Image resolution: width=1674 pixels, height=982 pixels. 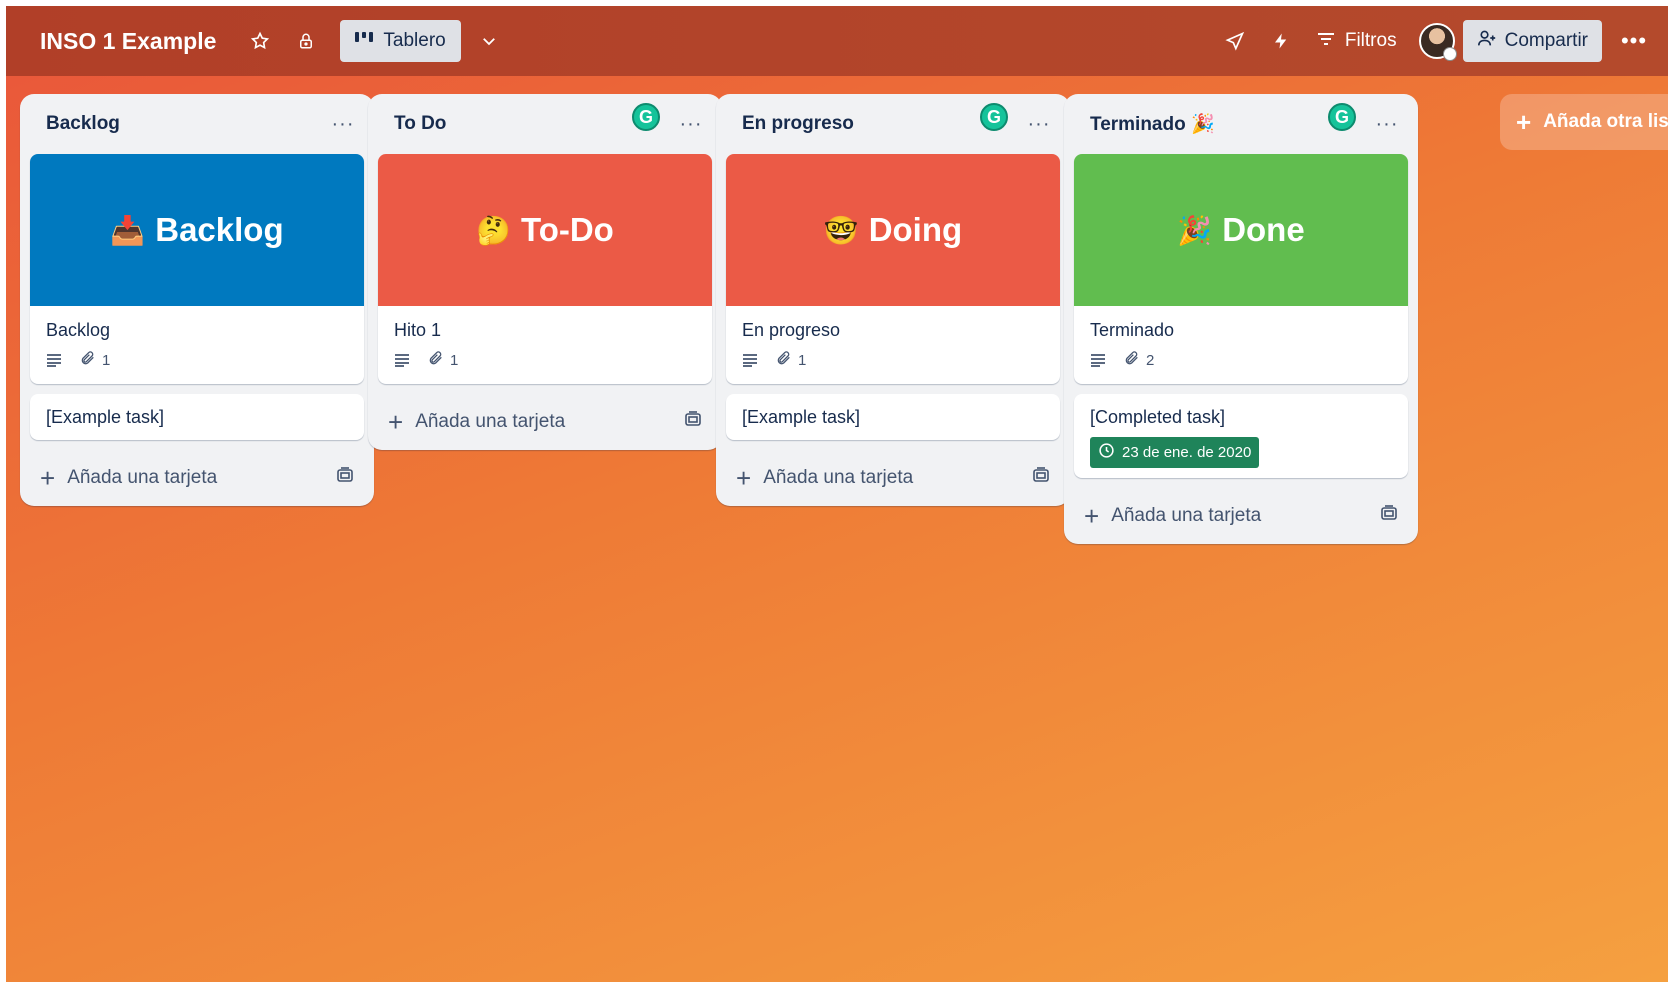 I want to click on card-cover-to-do: 🤔 To-Do Hito 1 1, so click(x=545, y=269).